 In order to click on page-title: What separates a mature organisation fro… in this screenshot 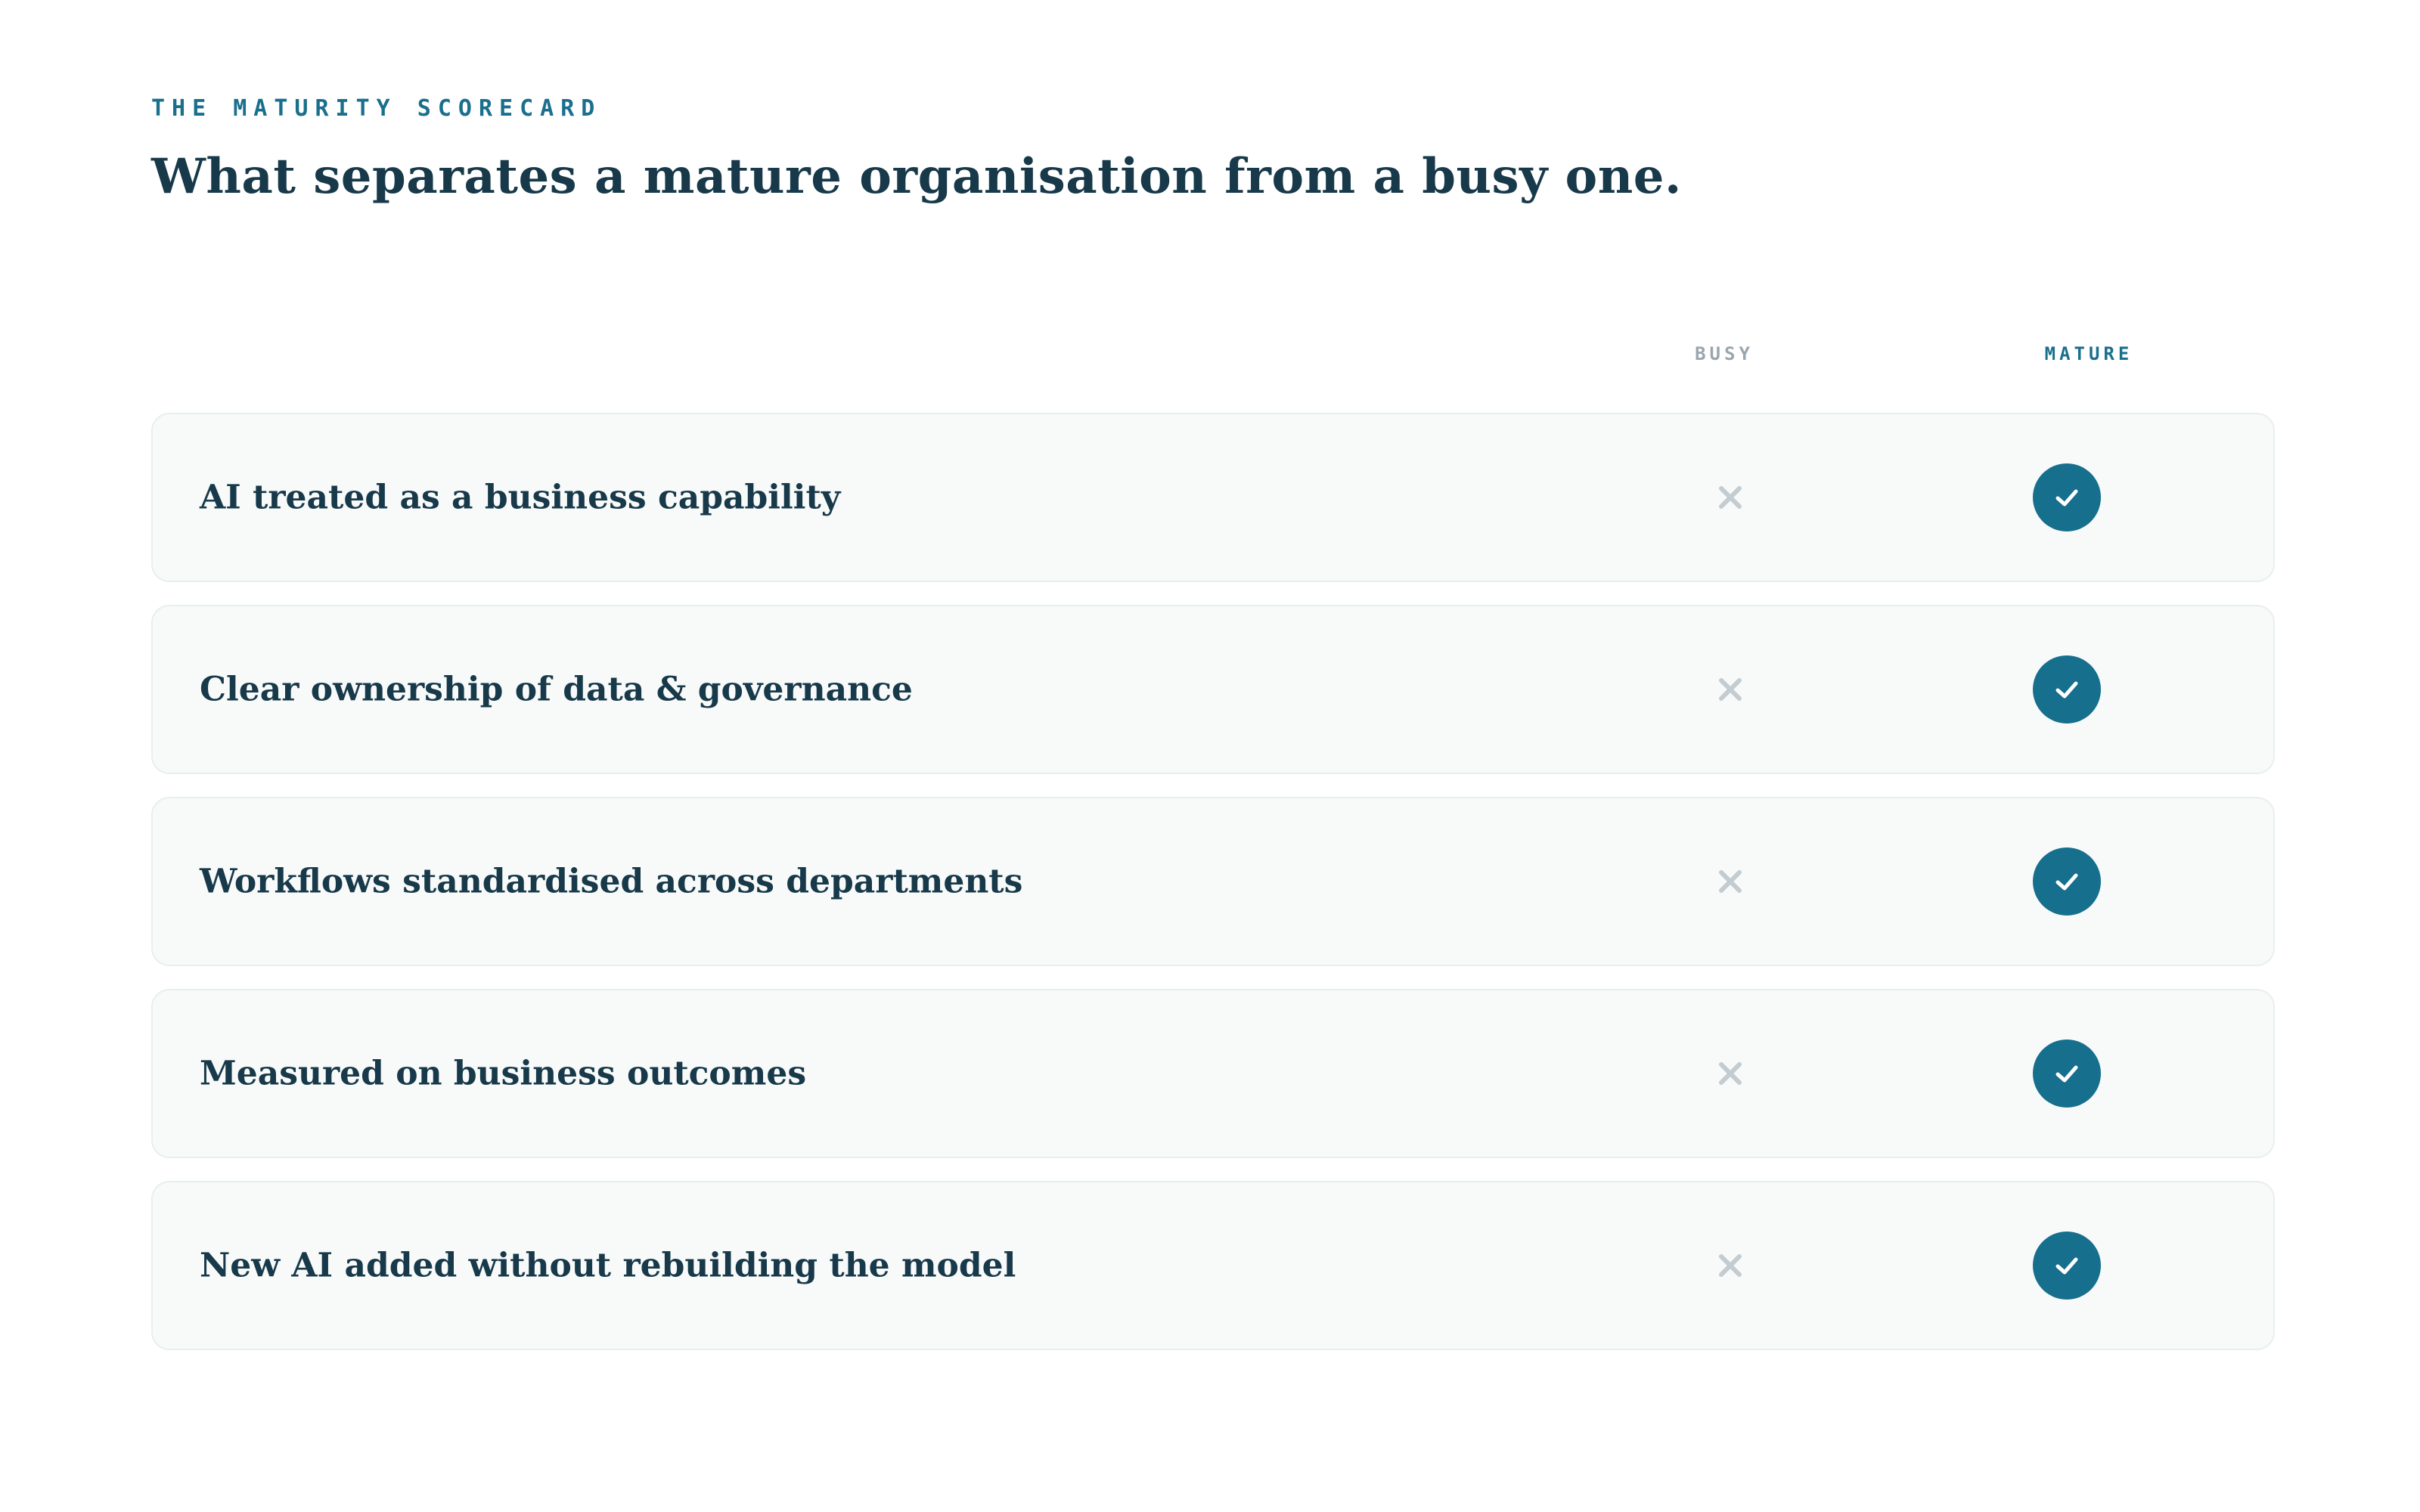, I will do `click(916, 177)`.